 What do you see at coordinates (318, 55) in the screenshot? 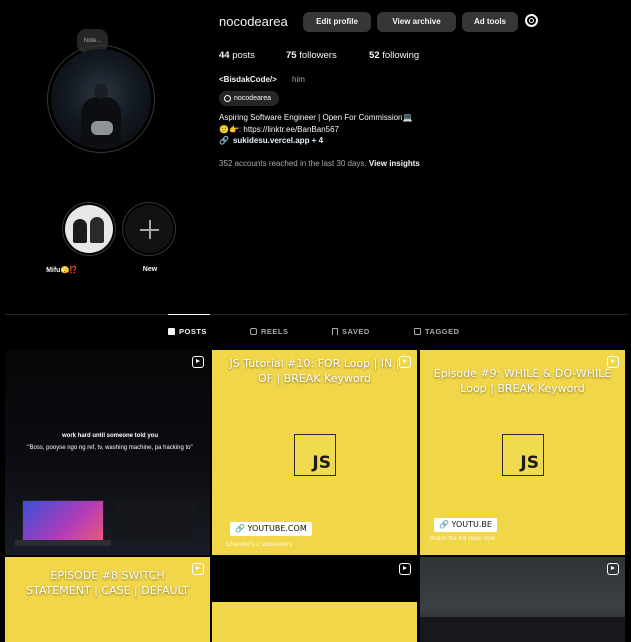
I see `followers-label: followers` at bounding box center [318, 55].